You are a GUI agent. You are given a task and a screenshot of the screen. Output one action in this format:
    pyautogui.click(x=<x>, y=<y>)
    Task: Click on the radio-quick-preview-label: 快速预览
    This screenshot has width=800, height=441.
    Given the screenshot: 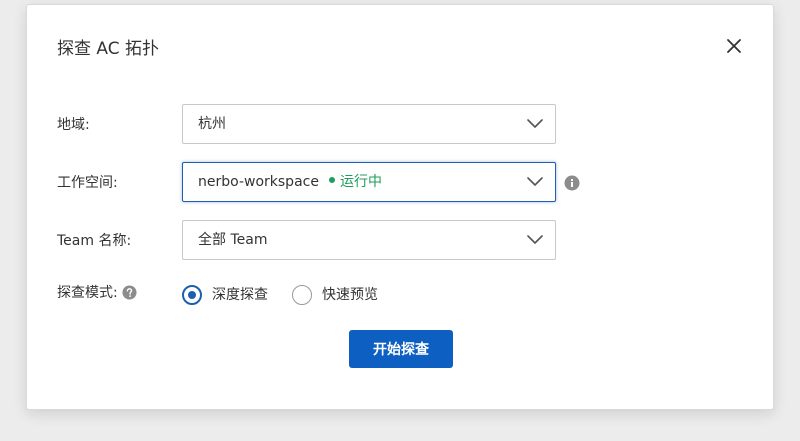 What is the action you would take?
    pyautogui.click(x=350, y=295)
    